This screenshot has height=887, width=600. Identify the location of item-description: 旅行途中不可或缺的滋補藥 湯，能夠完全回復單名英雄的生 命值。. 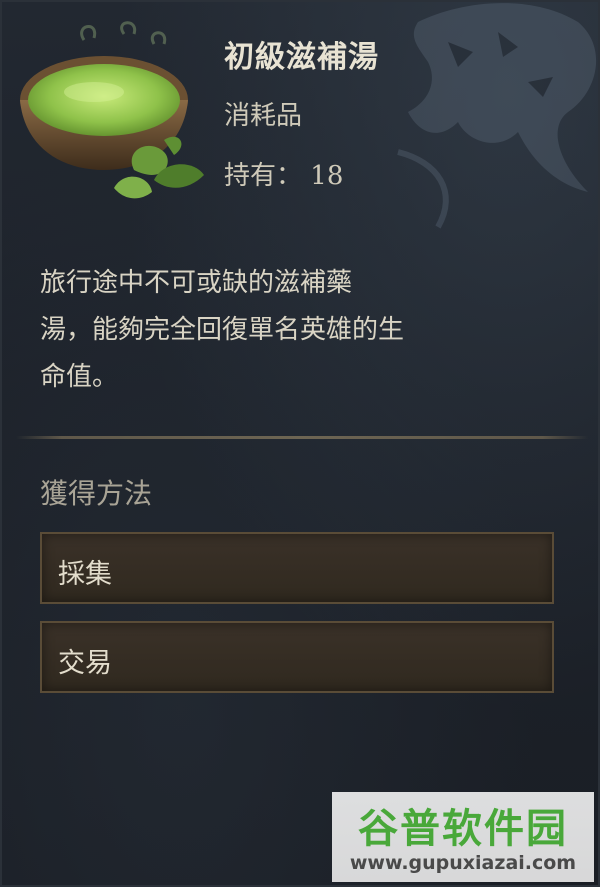
(290, 330).